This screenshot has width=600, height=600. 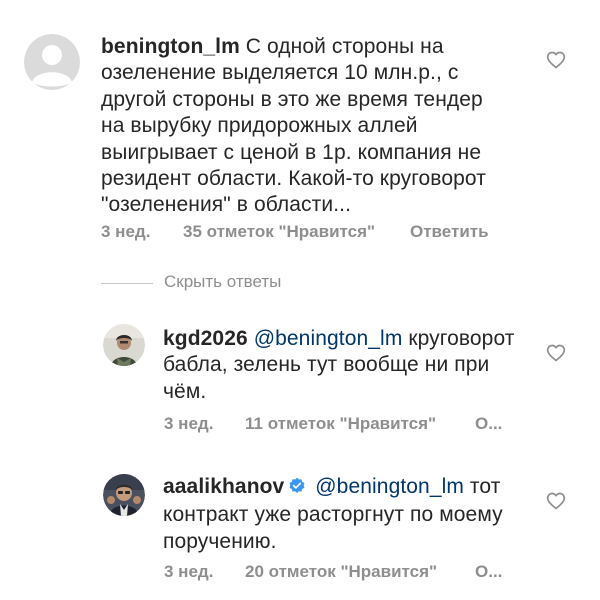 I want to click on verified-badge-icon, so click(x=297, y=489).